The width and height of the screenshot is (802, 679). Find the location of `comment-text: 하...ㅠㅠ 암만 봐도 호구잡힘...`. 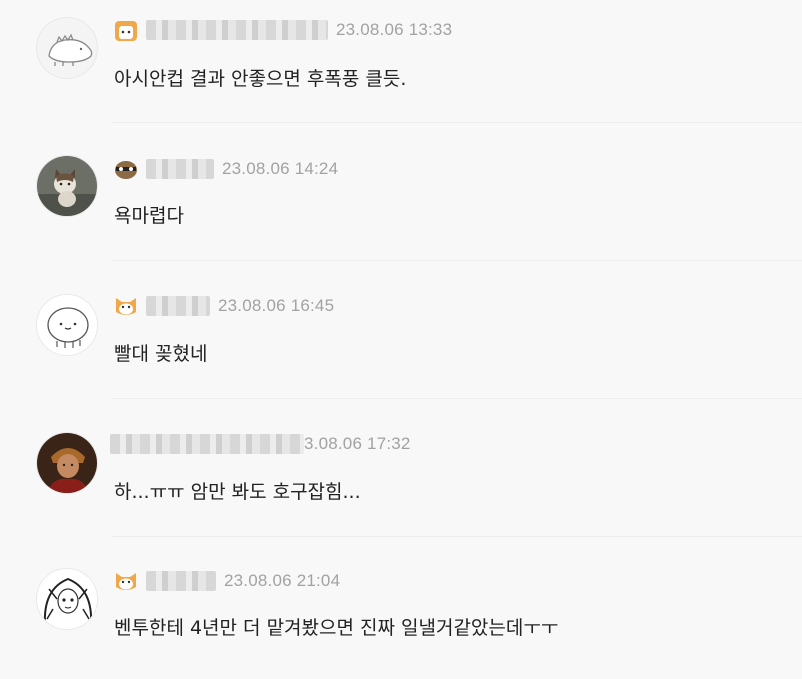

comment-text: 하...ㅠㅠ 암만 봐도 호구잡힘... is located at coordinates (237, 492).